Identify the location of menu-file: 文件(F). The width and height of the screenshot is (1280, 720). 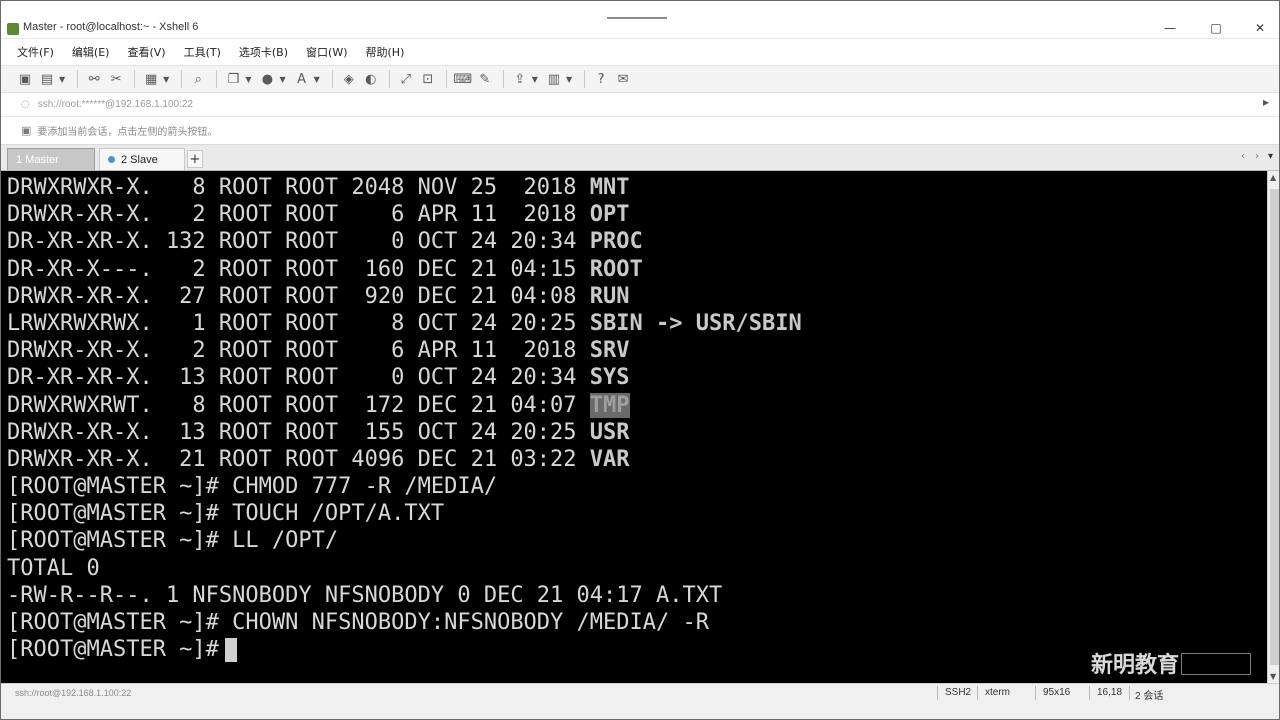
(35, 52).